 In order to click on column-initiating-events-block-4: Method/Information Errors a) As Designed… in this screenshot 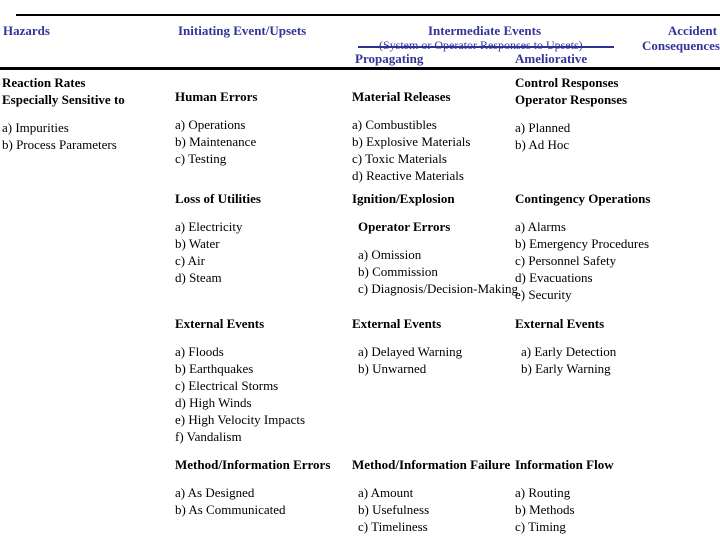, I will do `click(252, 487)`.